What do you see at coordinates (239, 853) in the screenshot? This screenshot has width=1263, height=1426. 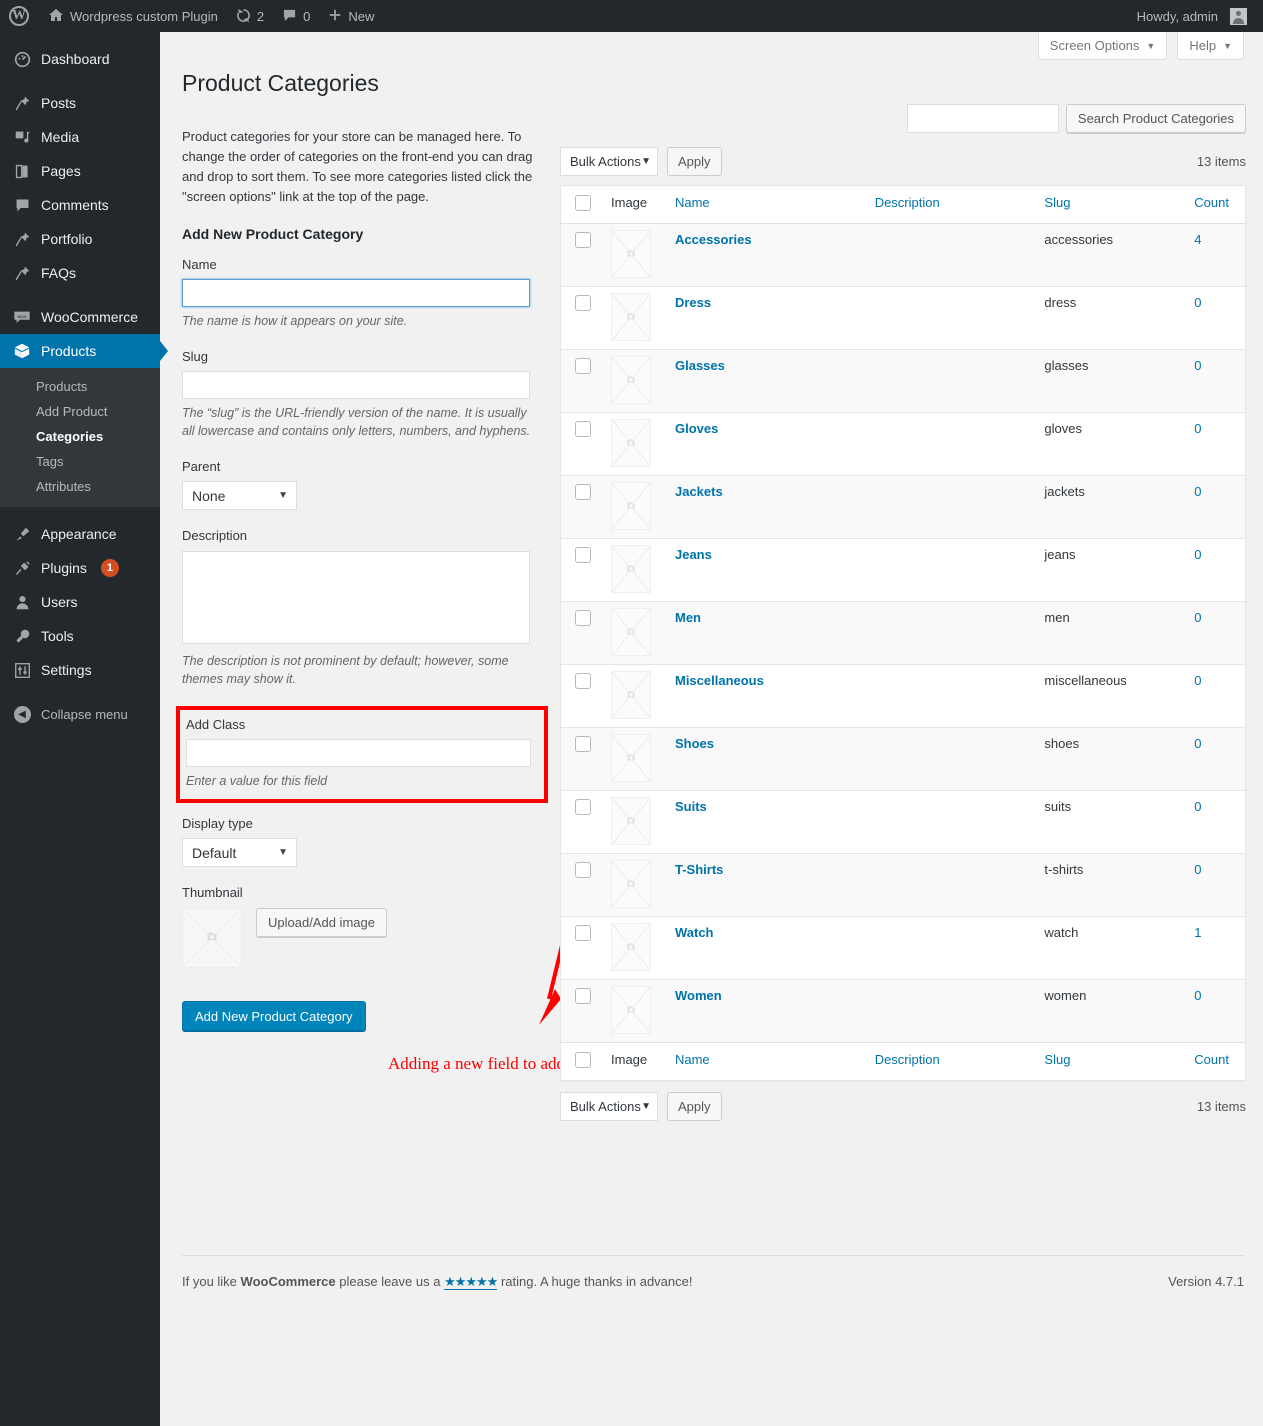 I see `display-type-select: Default ▼` at bounding box center [239, 853].